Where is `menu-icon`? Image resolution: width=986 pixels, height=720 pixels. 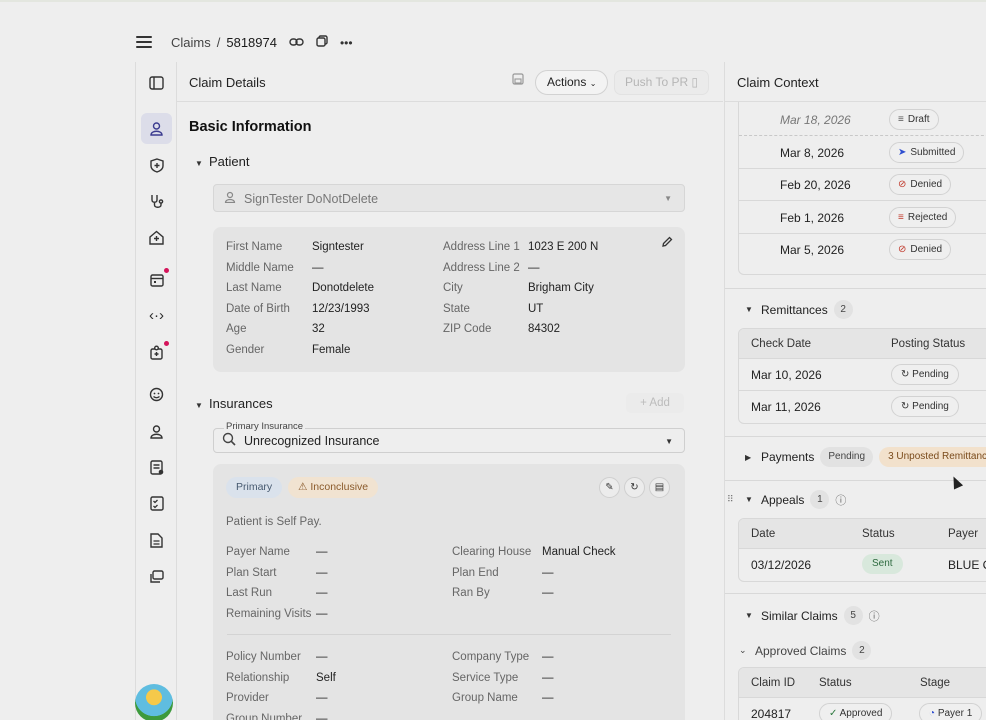 menu-icon is located at coordinates (144, 42).